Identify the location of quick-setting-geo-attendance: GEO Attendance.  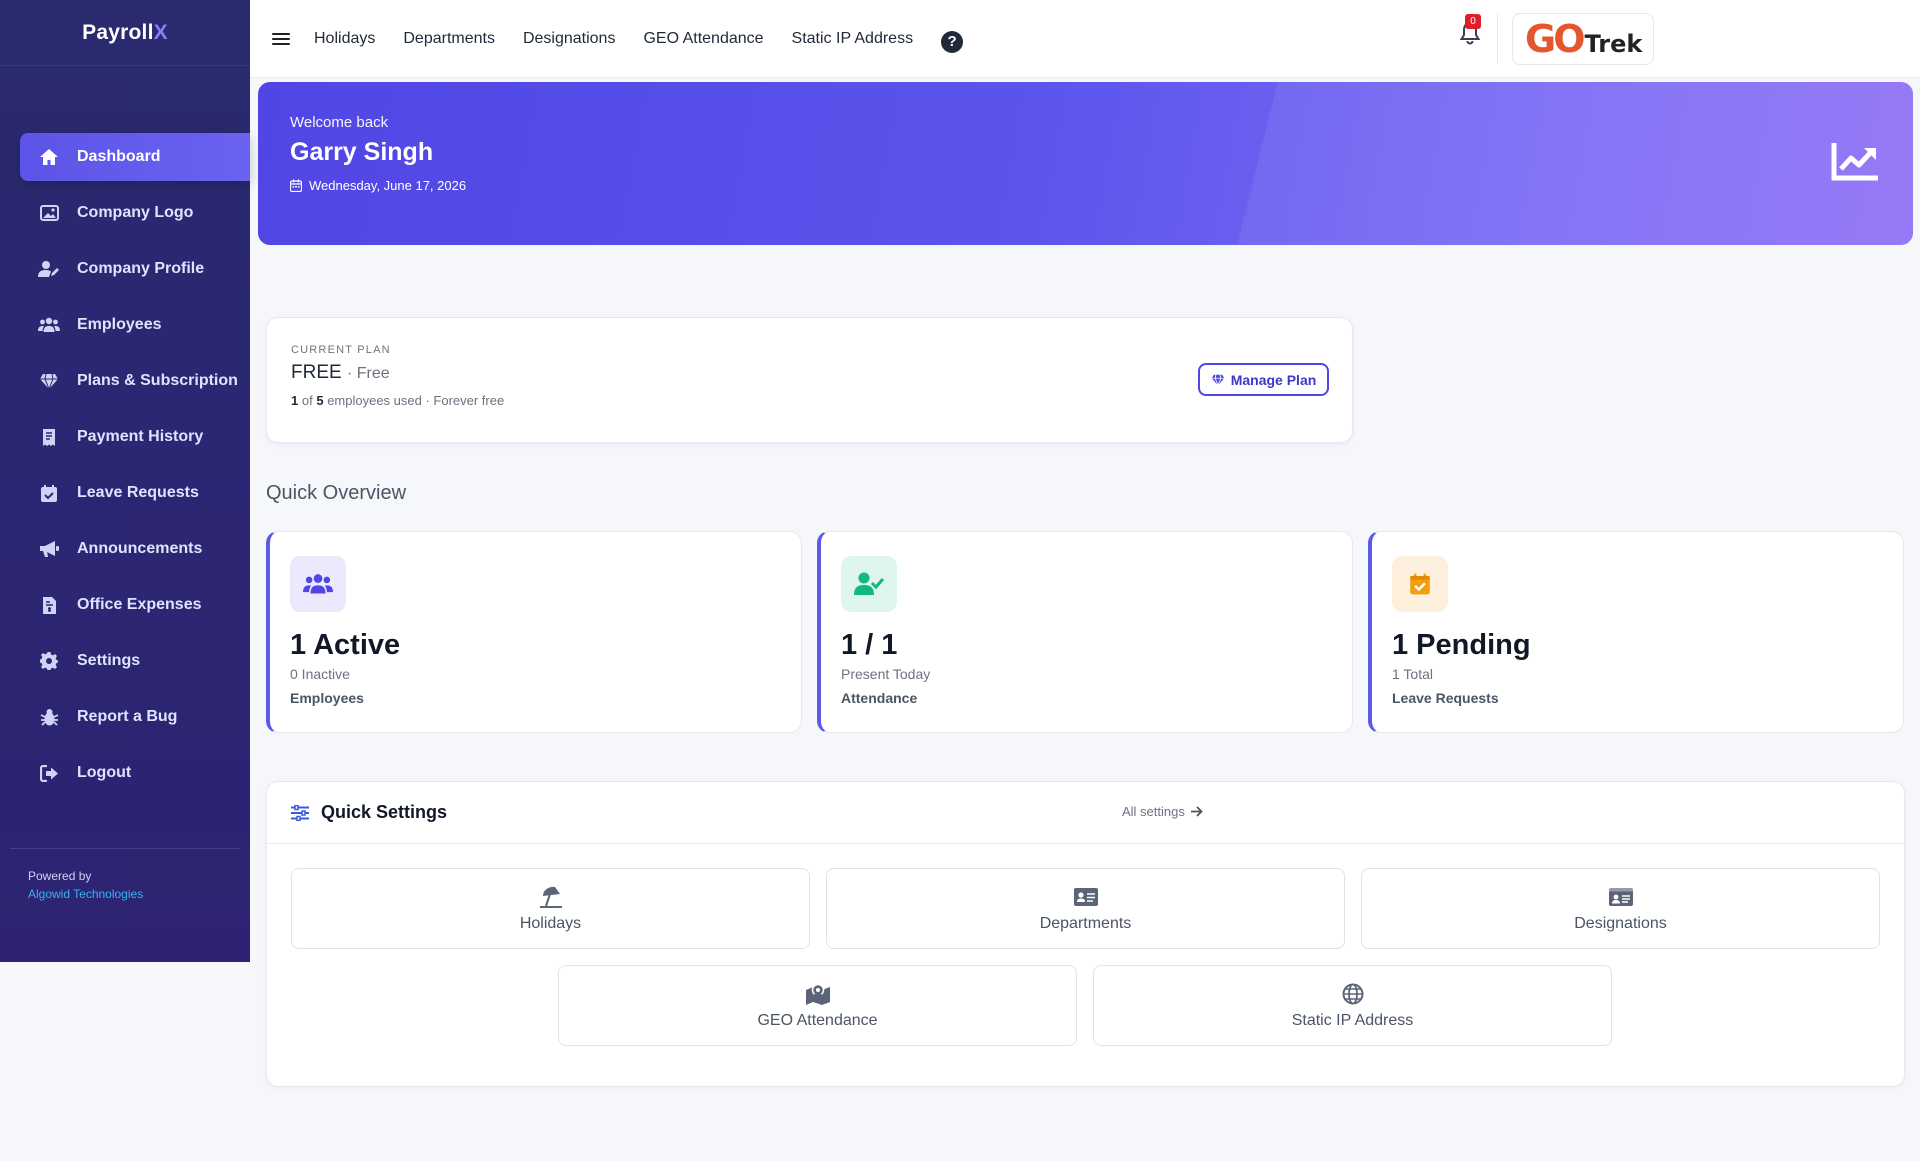
(817, 1005).